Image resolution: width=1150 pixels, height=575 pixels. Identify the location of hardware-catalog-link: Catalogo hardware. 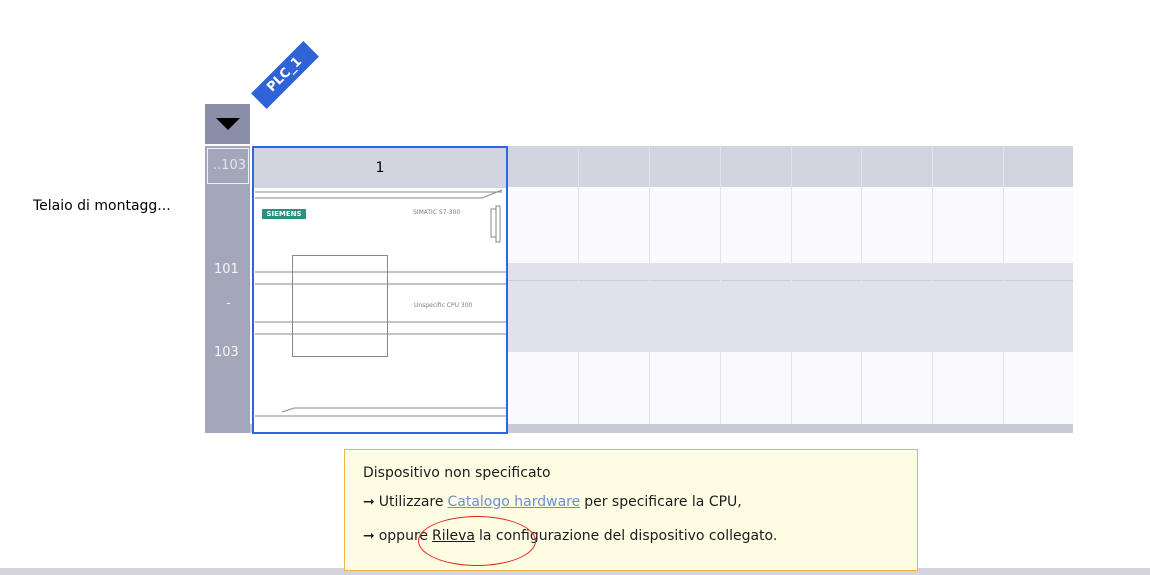
(513, 502).